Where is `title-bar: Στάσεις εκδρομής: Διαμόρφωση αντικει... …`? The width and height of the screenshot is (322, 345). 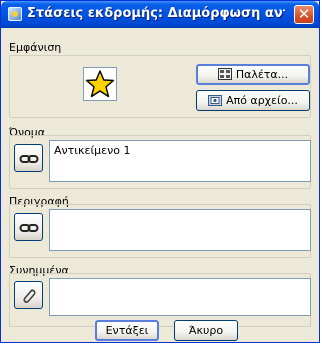
title-bar: Στάσεις εκδρομής: Διαμόρφωση αντικει... … is located at coordinates (160, 14).